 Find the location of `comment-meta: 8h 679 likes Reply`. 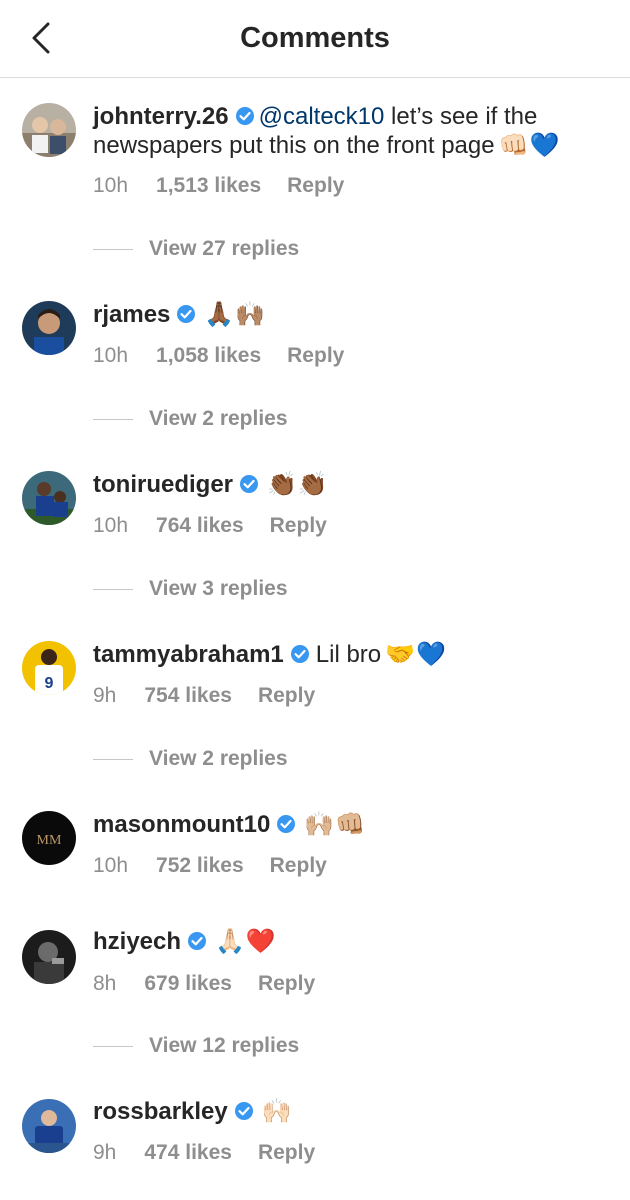

comment-meta: 8h 679 likes Reply is located at coordinates (204, 984).